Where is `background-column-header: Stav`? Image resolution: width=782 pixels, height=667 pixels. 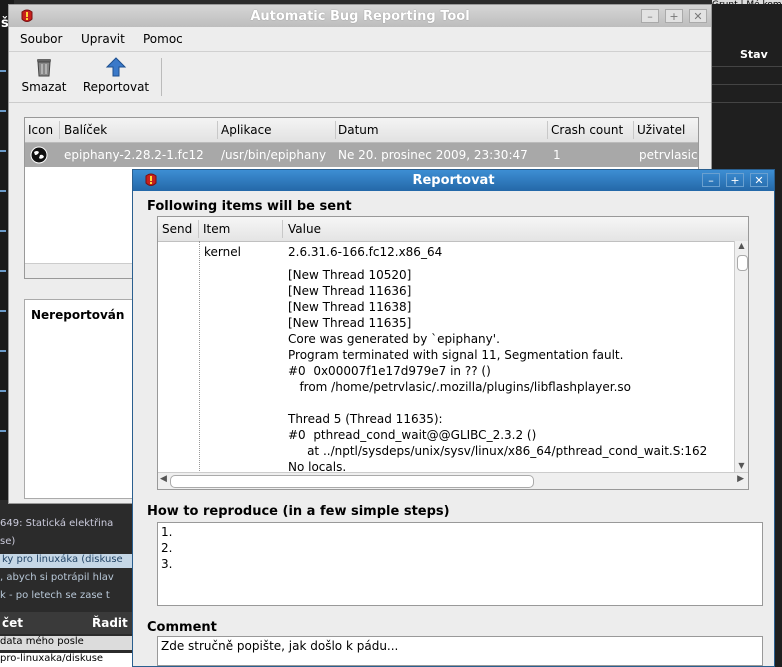 background-column-header: Stav is located at coordinates (754, 54).